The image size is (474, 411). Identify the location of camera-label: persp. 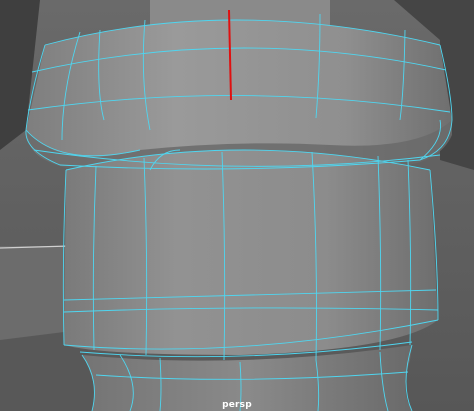
(237, 405).